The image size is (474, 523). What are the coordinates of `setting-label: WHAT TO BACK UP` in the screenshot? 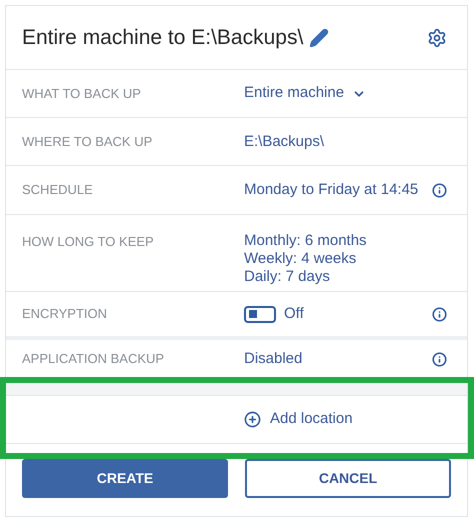 It's located at (82, 93).